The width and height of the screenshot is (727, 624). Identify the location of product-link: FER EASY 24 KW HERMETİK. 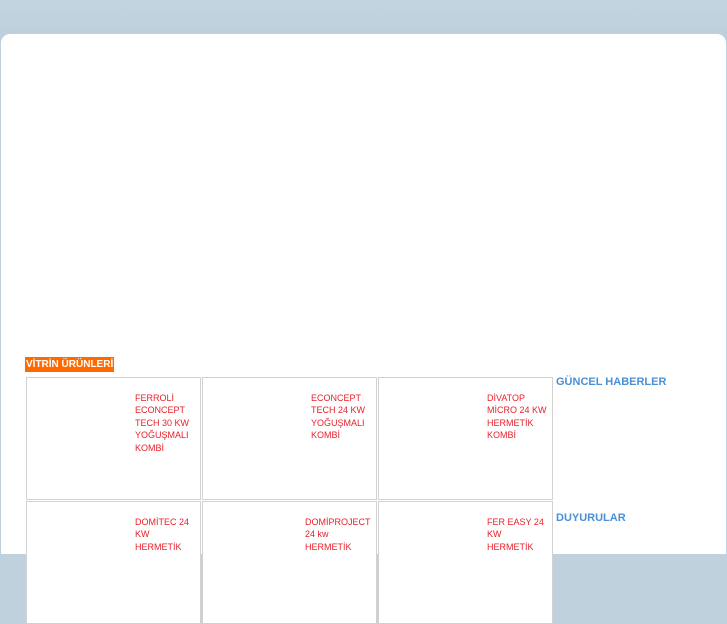
(518, 534).